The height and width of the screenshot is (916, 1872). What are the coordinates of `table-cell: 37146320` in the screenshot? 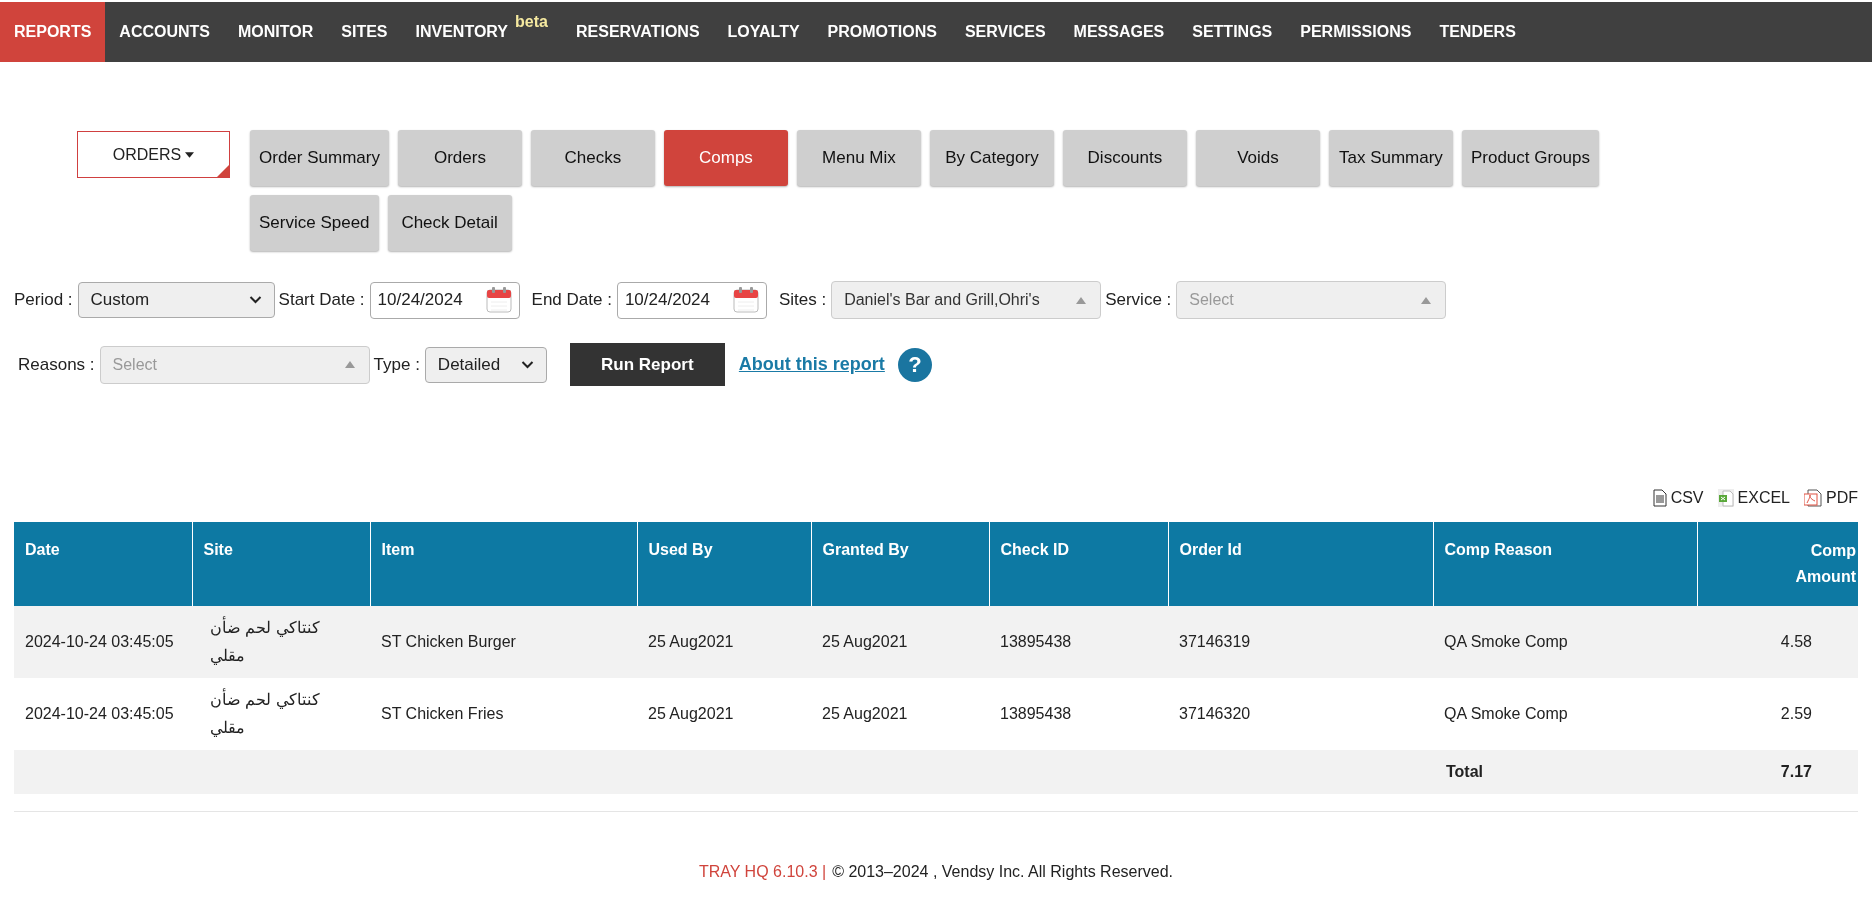 It's located at (1300, 714).